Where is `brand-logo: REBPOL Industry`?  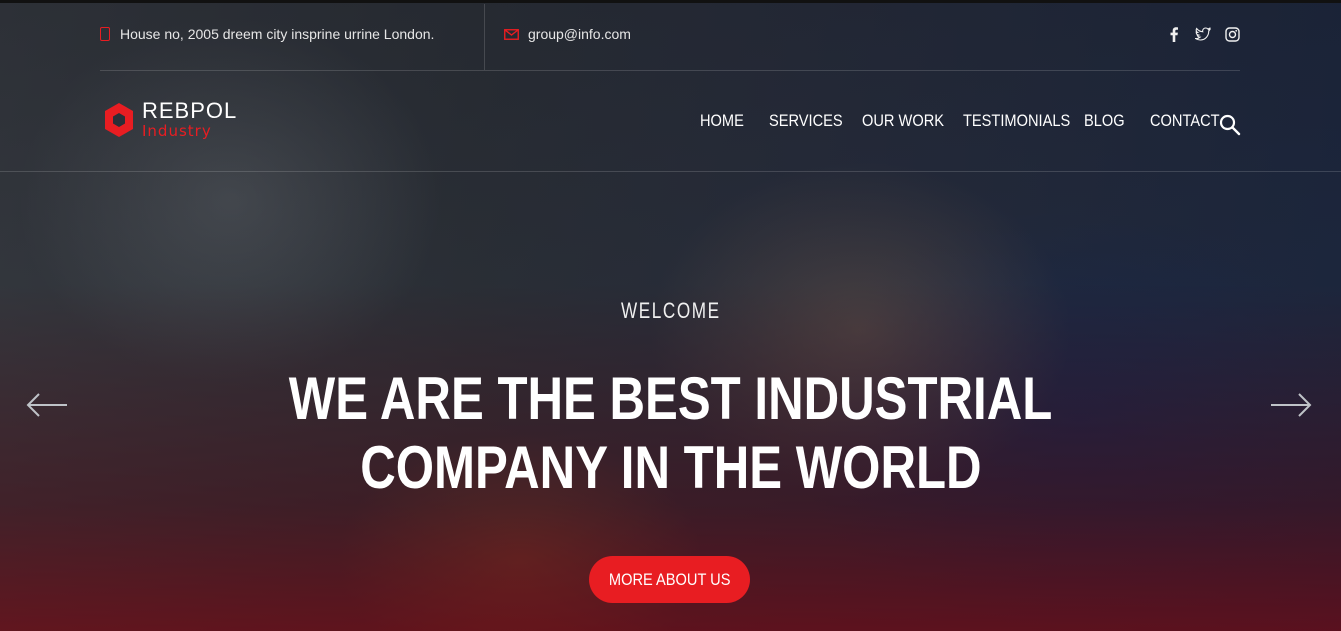
brand-logo: REBPOL Industry is located at coordinates (178, 123).